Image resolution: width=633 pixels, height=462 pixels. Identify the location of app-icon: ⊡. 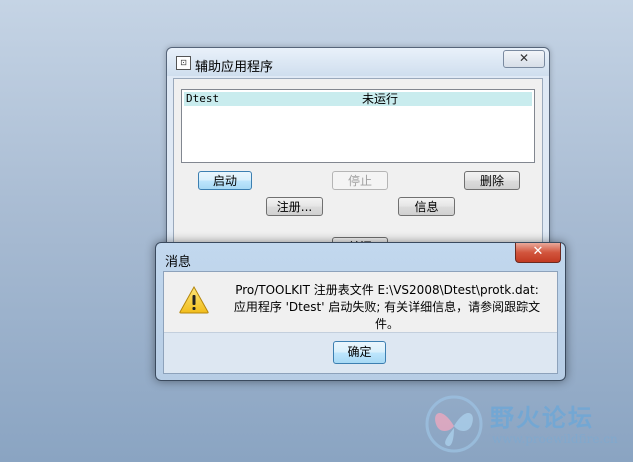
(183, 63).